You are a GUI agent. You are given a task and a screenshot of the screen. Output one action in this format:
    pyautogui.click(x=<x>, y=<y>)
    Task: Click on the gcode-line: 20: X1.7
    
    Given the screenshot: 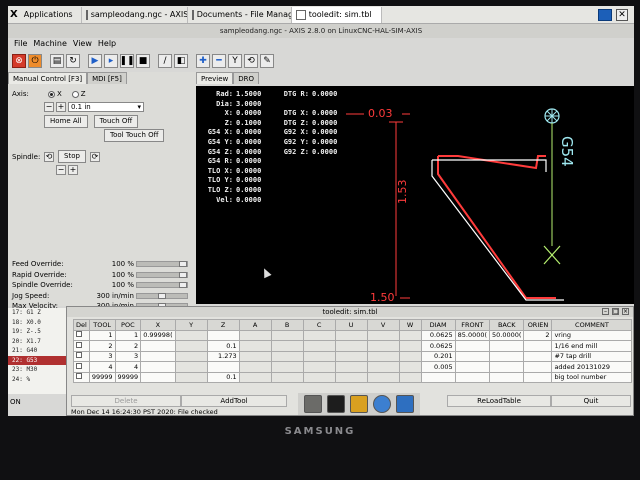 What is the action you would take?
    pyautogui.click(x=38, y=342)
    